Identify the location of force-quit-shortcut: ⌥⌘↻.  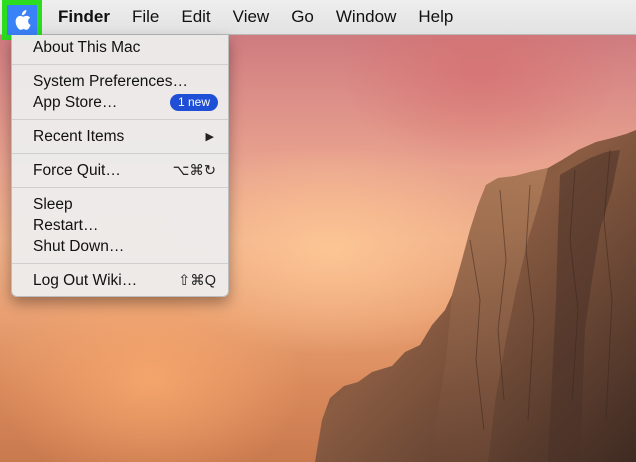
(194, 170).